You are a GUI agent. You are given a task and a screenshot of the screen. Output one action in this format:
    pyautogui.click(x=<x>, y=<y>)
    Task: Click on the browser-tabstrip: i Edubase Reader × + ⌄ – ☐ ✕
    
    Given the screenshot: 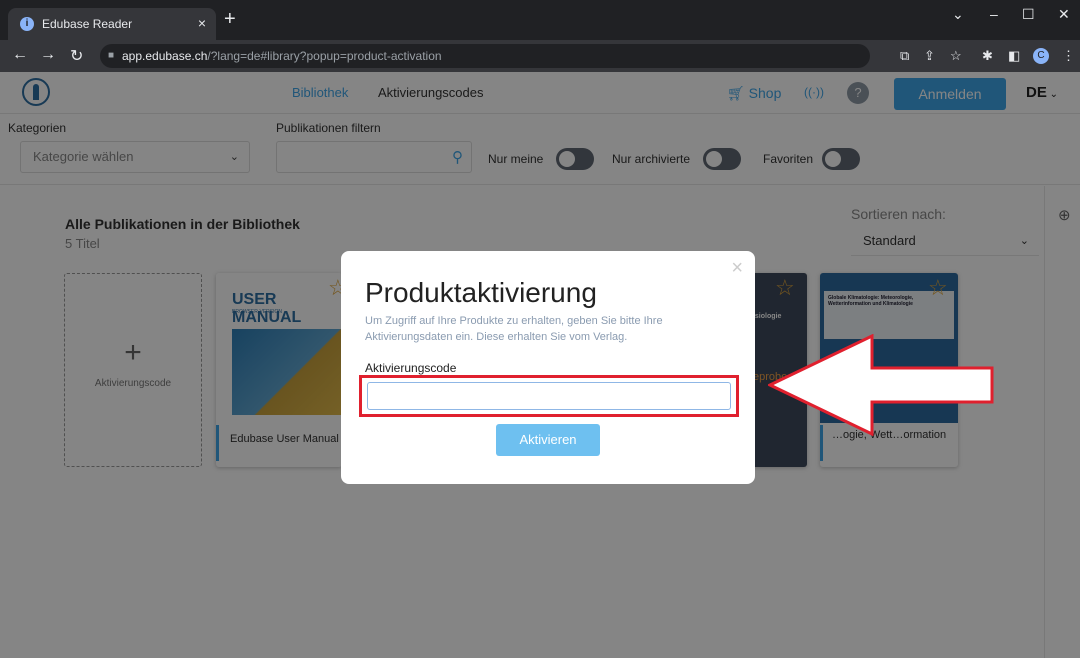 What is the action you would take?
    pyautogui.click(x=540, y=20)
    